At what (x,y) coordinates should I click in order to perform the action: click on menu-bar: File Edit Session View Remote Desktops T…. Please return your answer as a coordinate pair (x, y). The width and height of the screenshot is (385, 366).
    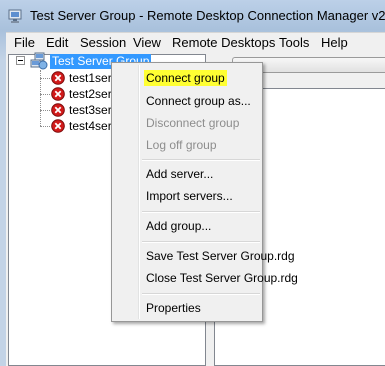
    Looking at the image, I should click on (195, 42).